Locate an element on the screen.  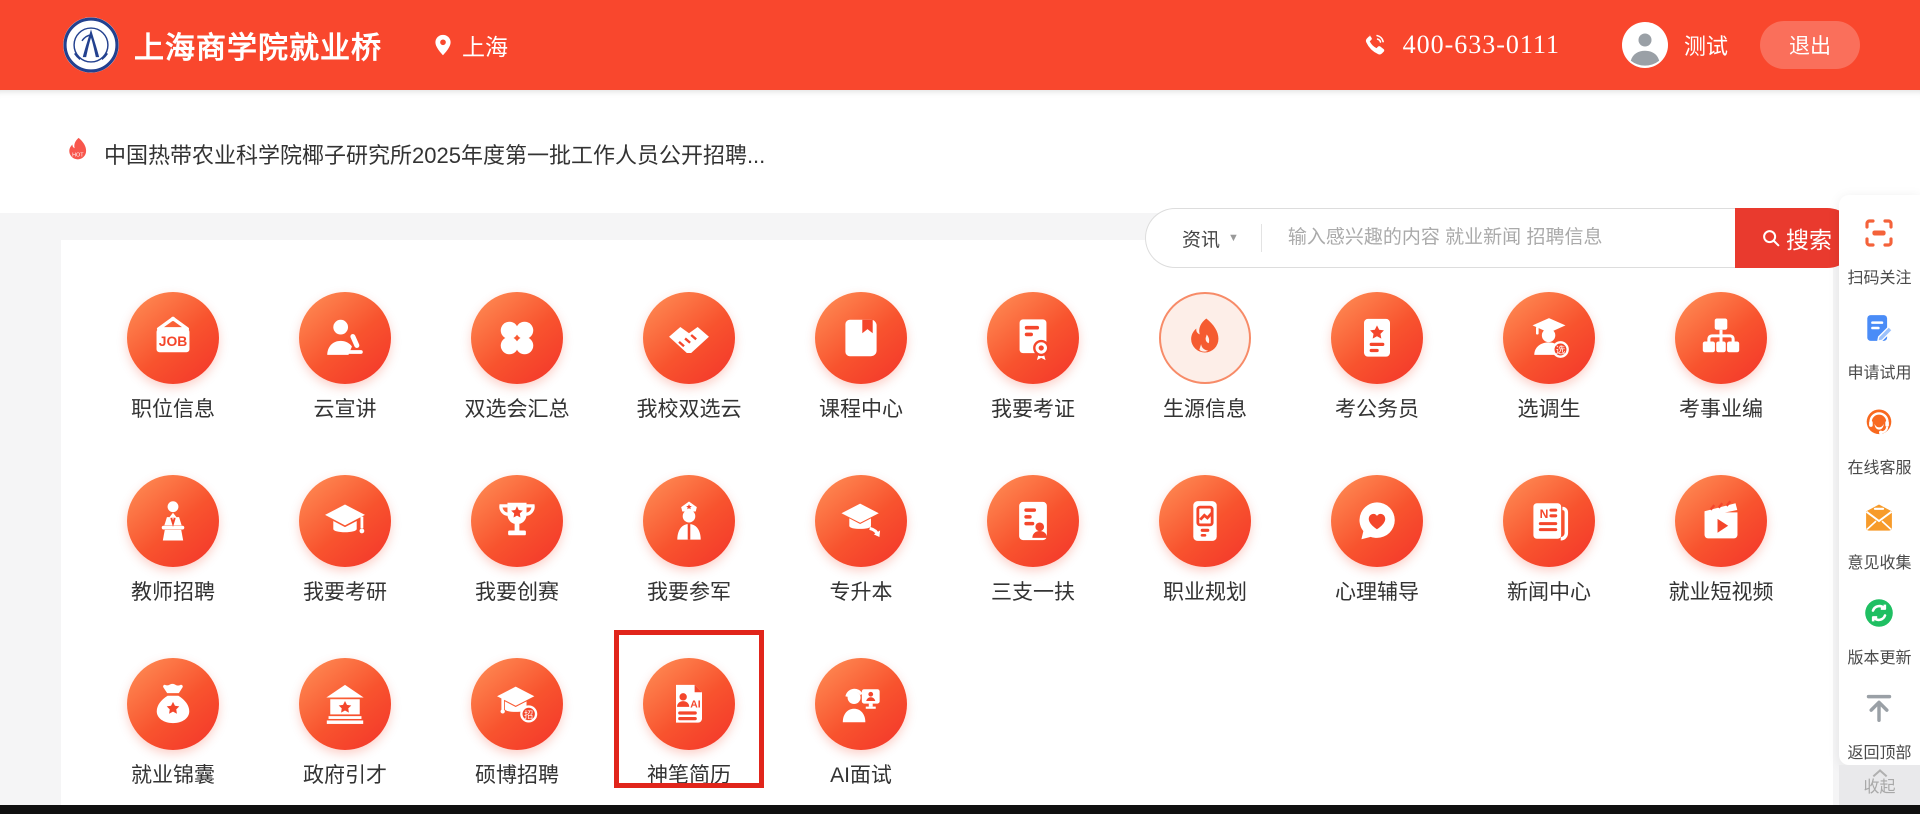
sidebar-item-label: 版本更新 is located at coordinates (1879, 658).